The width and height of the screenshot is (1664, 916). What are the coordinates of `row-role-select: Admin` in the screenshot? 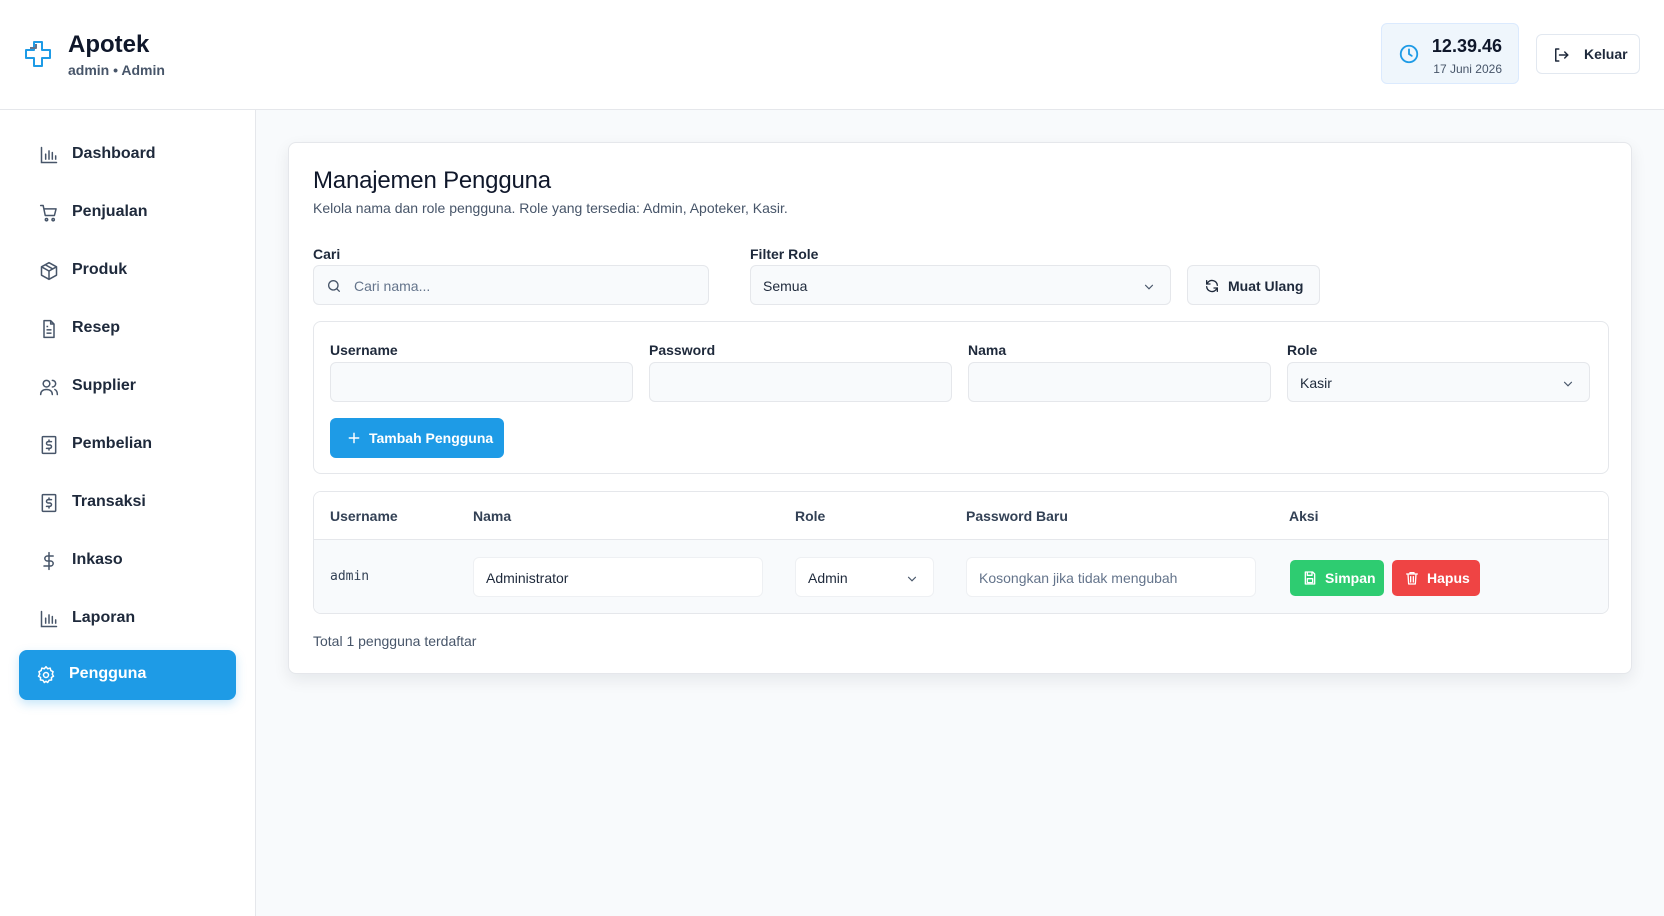 It's located at (864, 577).